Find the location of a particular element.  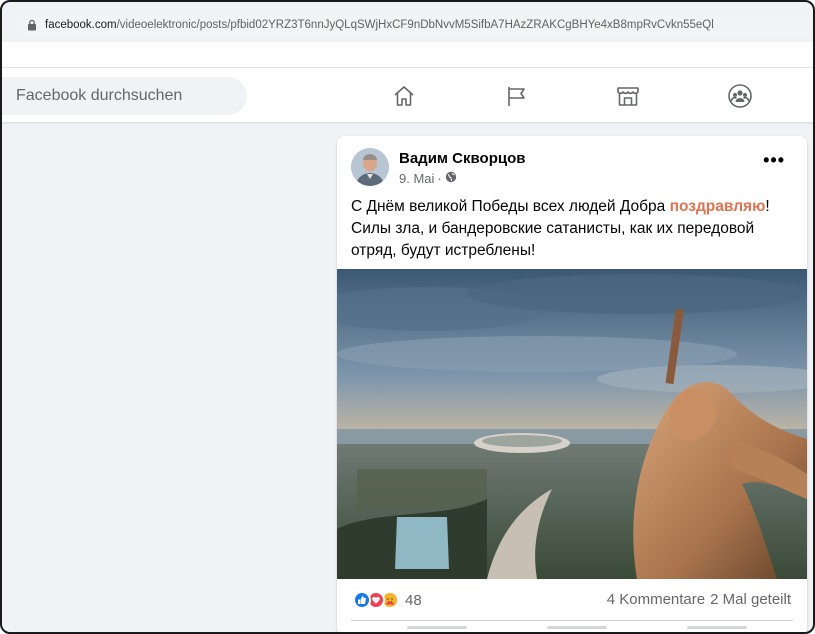

marketplace-icon is located at coordinates (628, 96).